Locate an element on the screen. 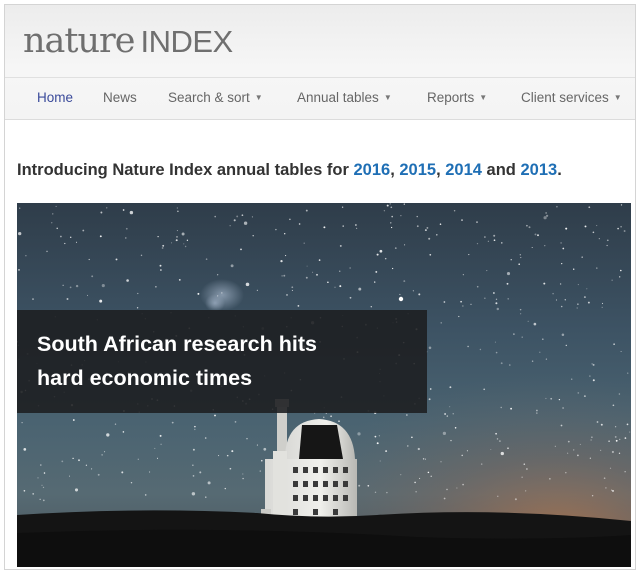 This screenshot has width=640, height=574. nav-reports-label: Reports is located at coordinates (451, 97).